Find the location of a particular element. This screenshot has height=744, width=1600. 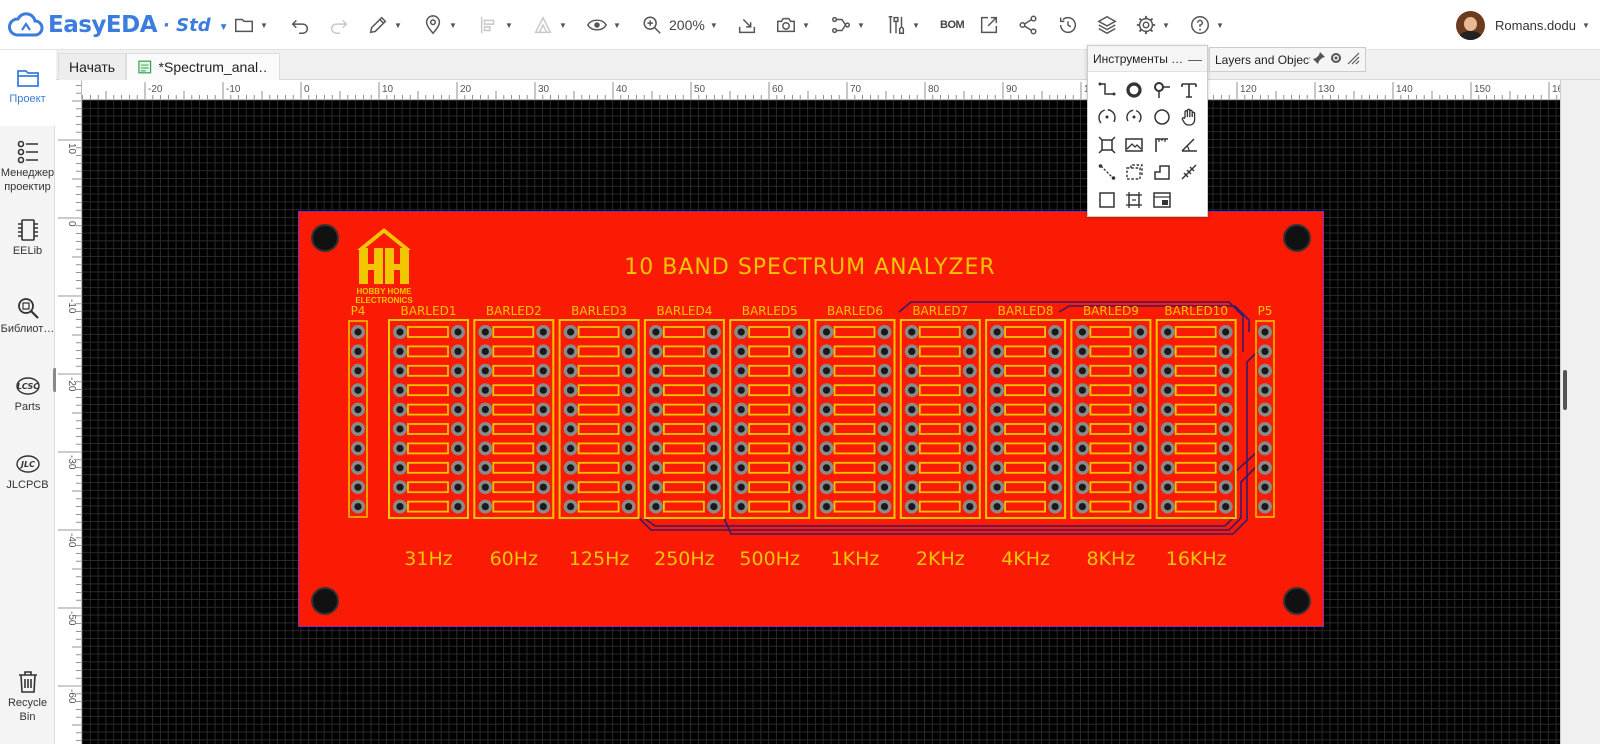

place-menu-button: ▼ is located at coordinates (439, 25).